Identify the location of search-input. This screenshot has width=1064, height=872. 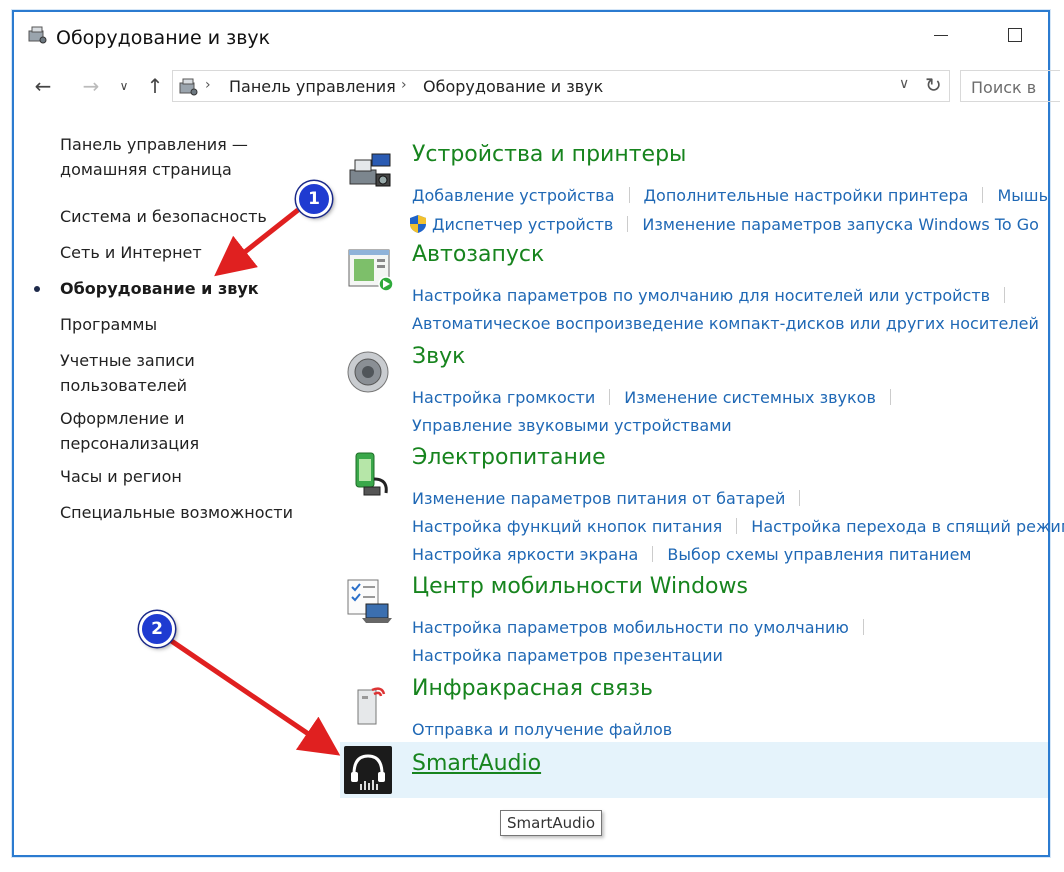
(1016, 87).